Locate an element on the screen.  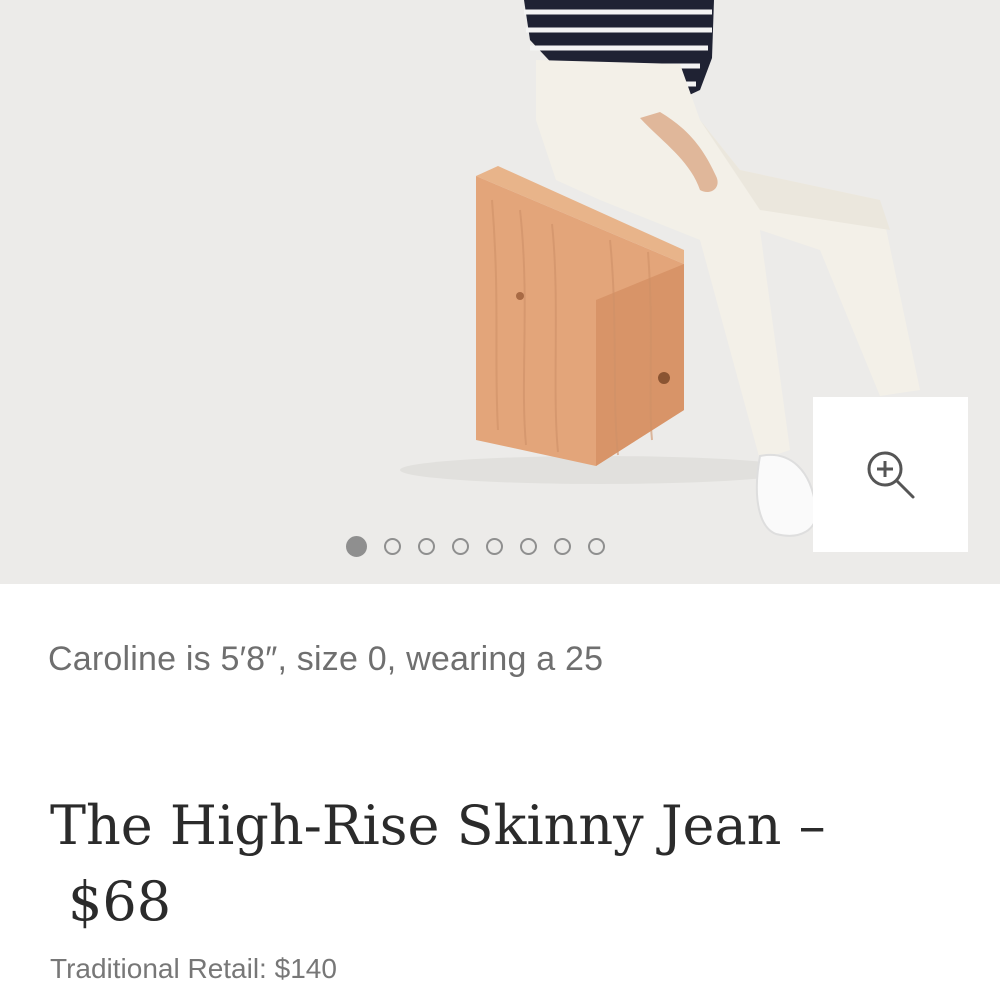
product-price: $68 is located at coordinates (120, 901).